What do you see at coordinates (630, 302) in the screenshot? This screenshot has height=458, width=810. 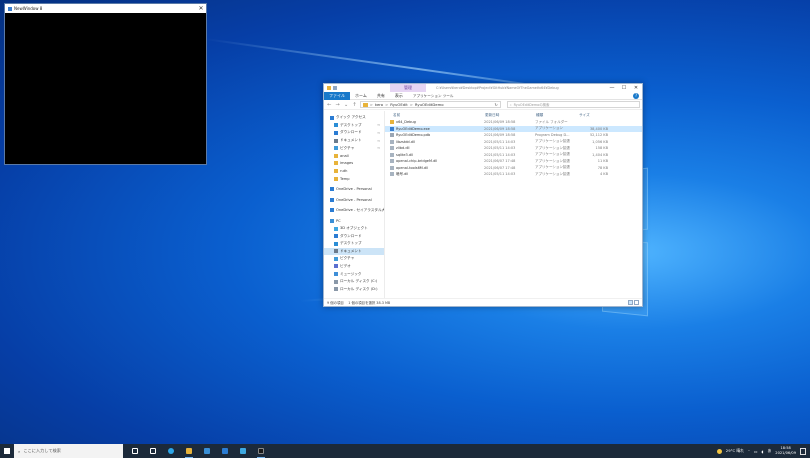 I see `details-view-icon` at bounding box center [630, 302].